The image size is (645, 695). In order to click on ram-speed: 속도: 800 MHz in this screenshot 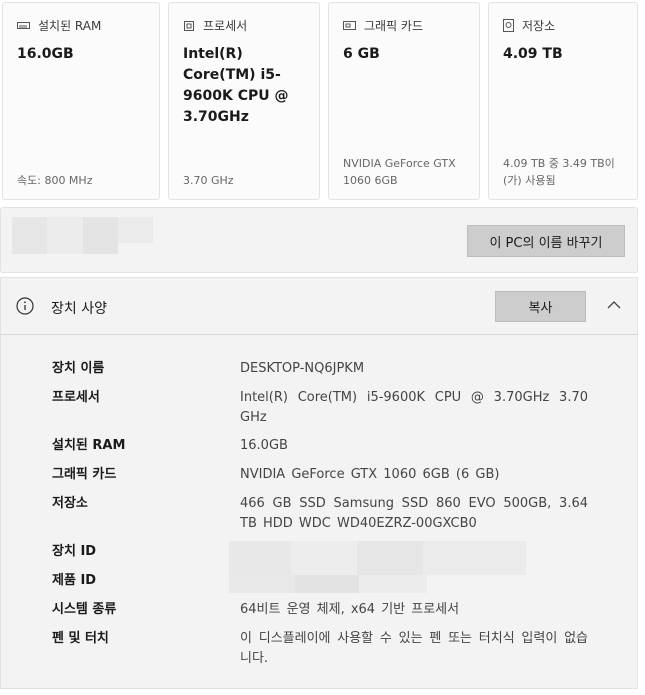, I will do `click(55, 180)`.